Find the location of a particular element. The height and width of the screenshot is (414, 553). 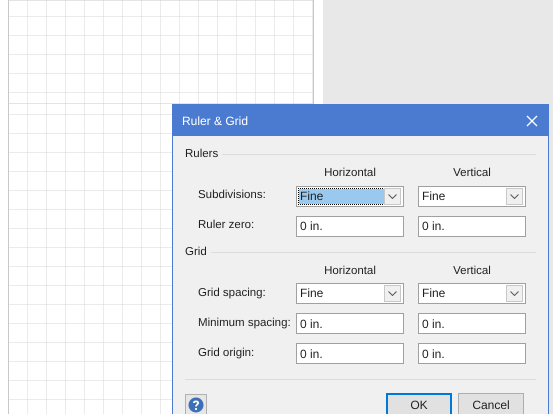

close-icon is located at coordinates (532, 120).